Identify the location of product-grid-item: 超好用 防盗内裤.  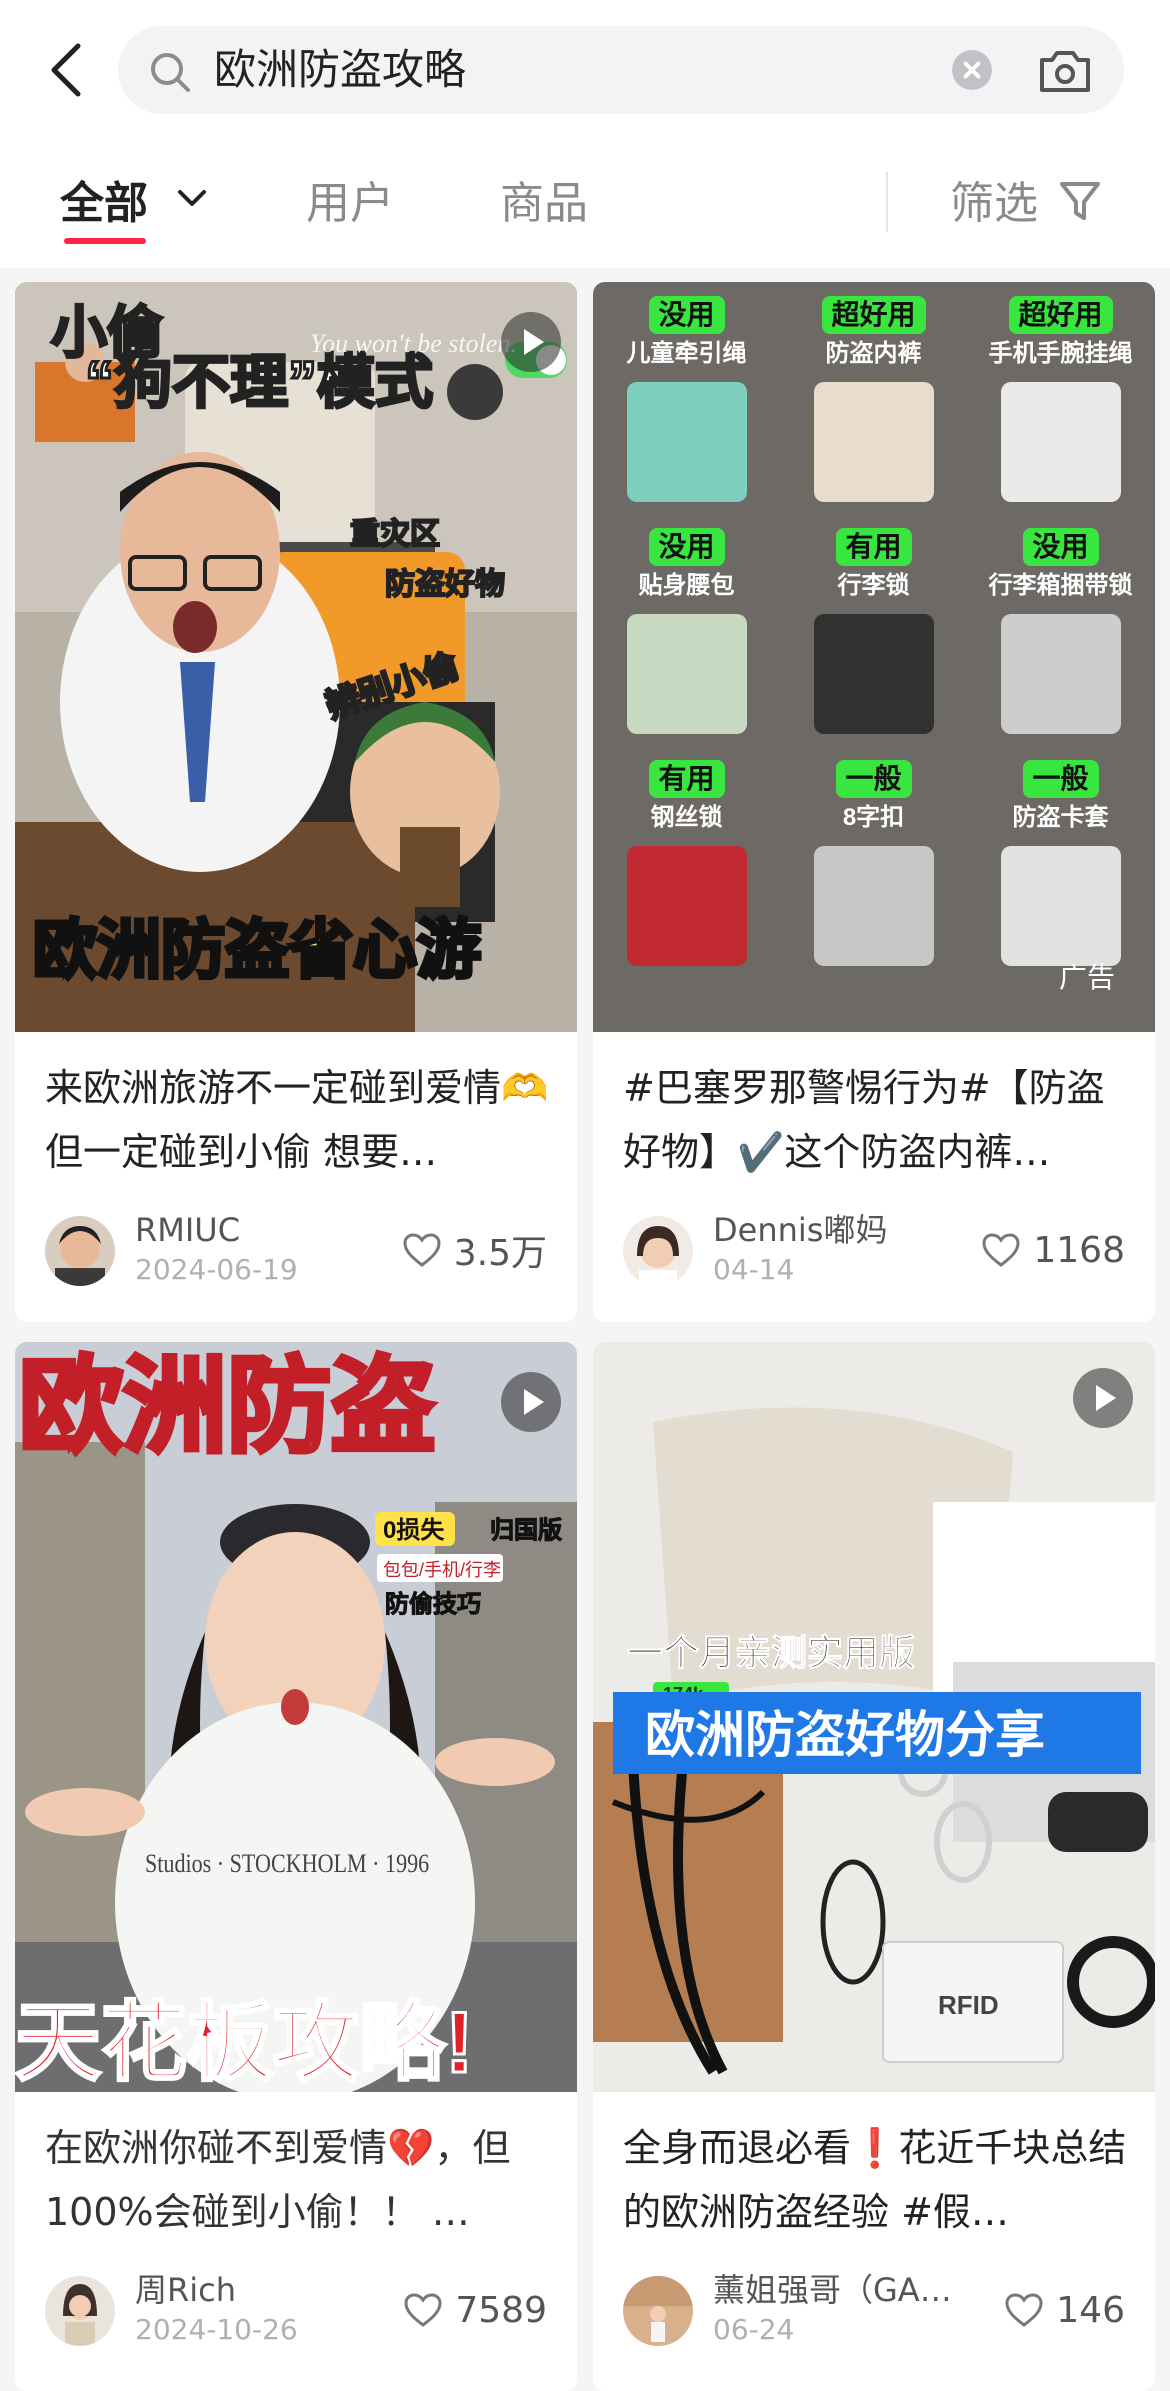
(873, 412).